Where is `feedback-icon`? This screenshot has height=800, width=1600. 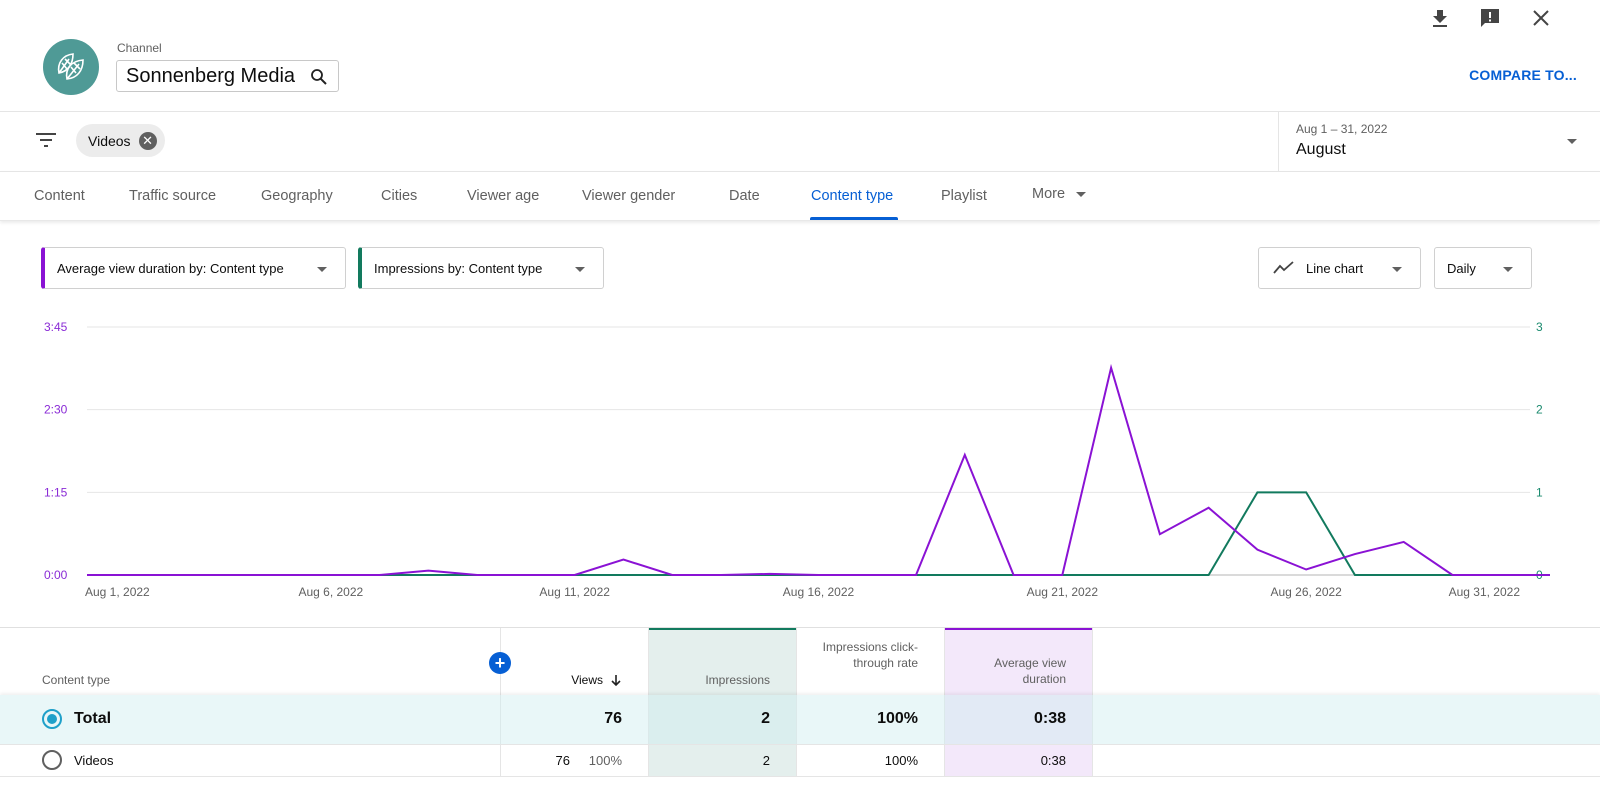 feedback-icon is located at coordinates (1490, 18).